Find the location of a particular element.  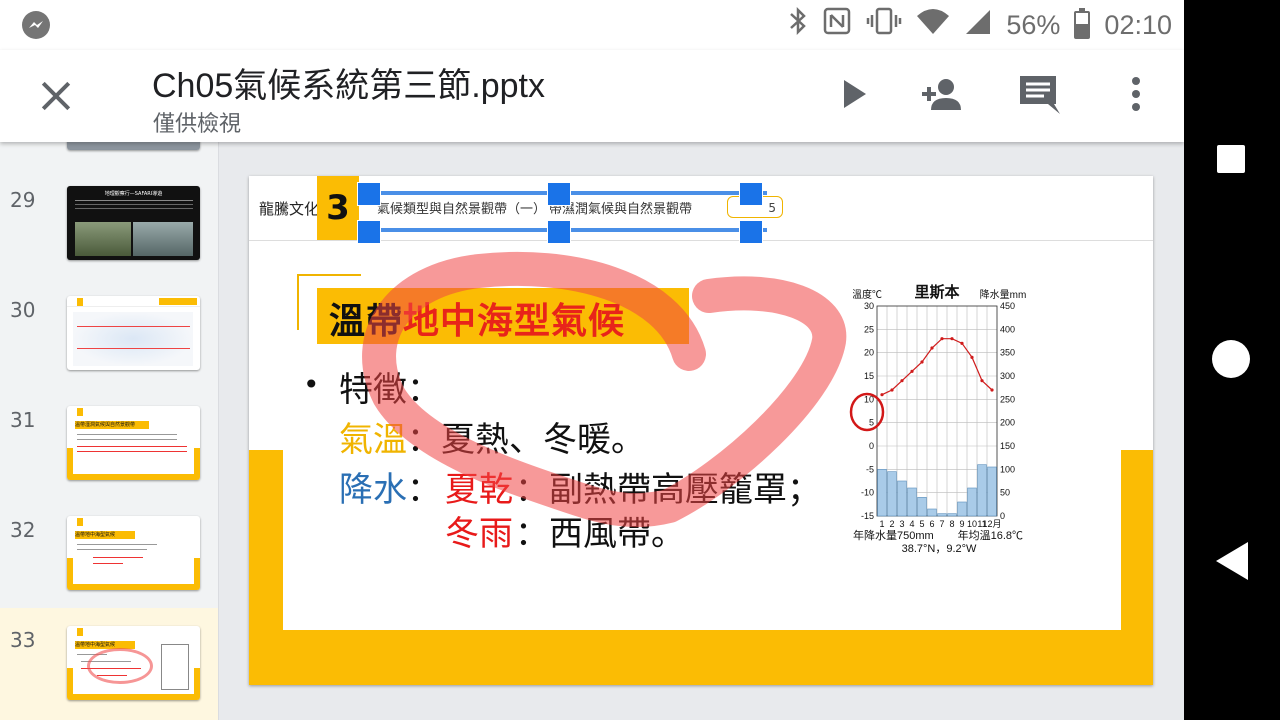

home-button is located at coordinates (1232, 360).